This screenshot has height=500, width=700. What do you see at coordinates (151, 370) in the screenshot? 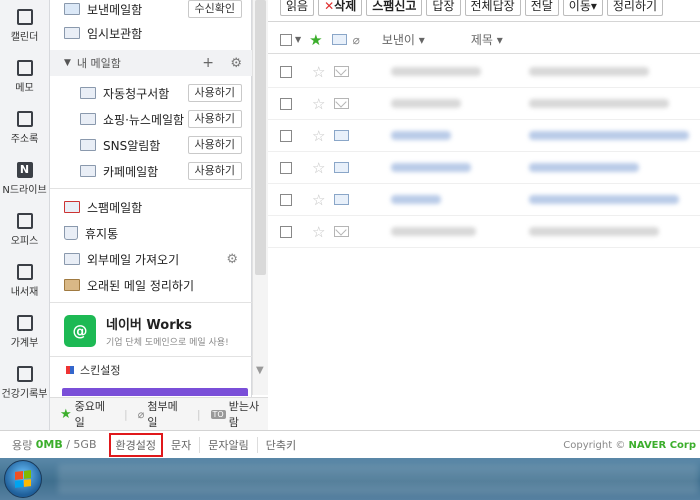
I see `skin-settings: 스킨설정` at bounding box center [151, 370].